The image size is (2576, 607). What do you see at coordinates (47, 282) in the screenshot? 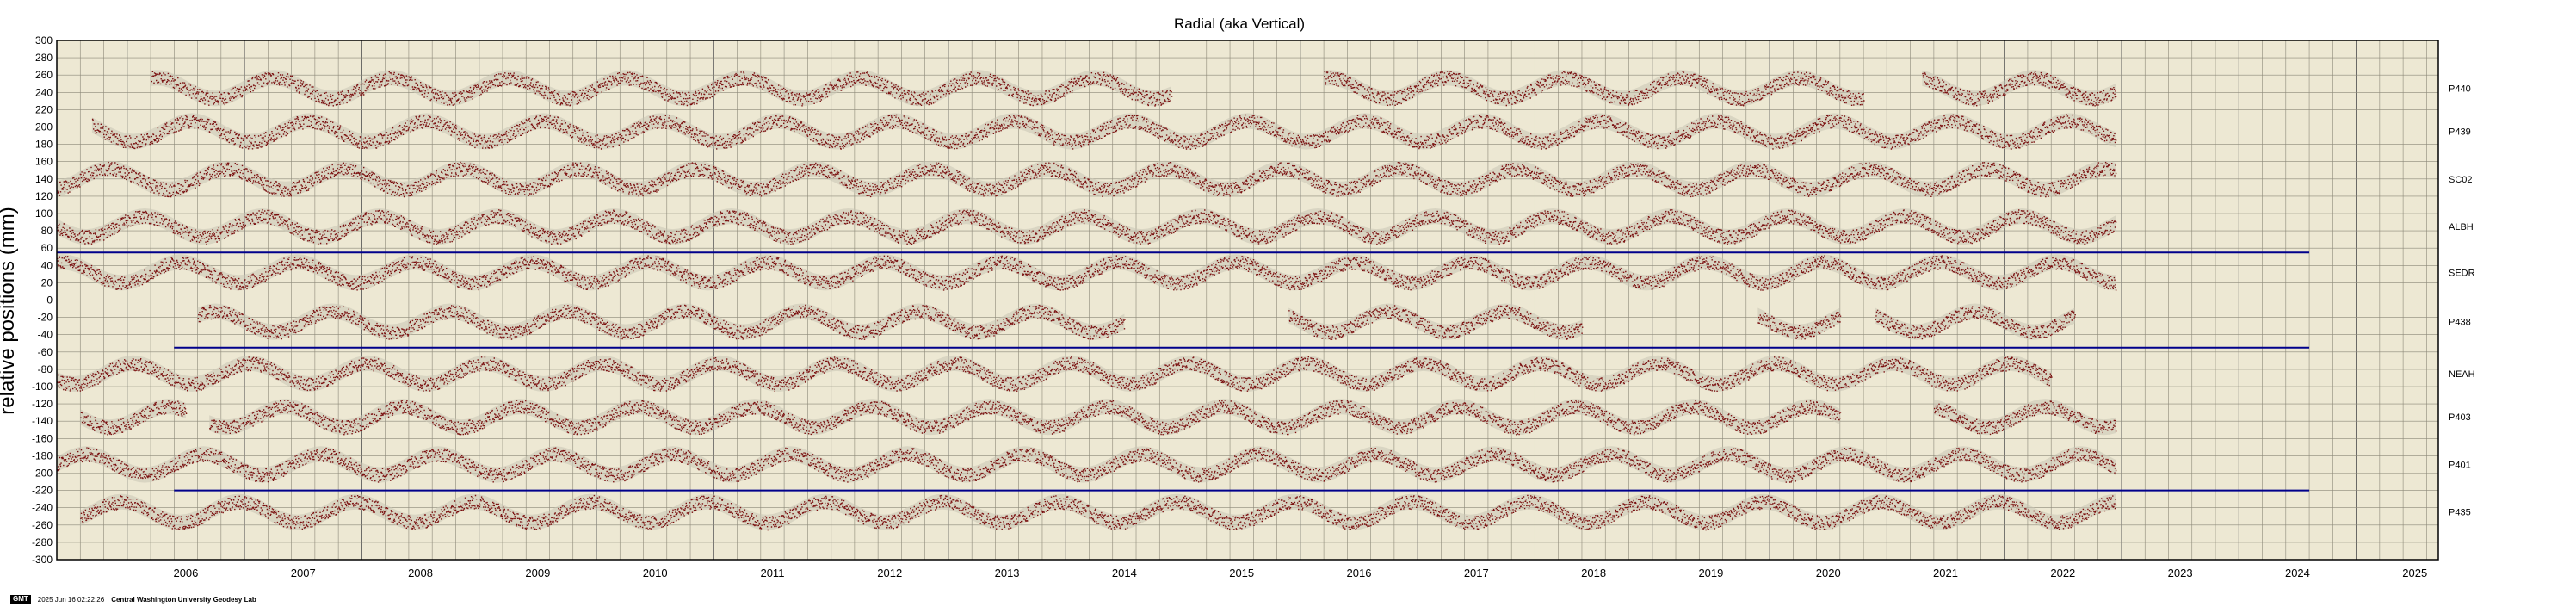
I see `y-tick-label: 20` at bounding box center [47, 282].